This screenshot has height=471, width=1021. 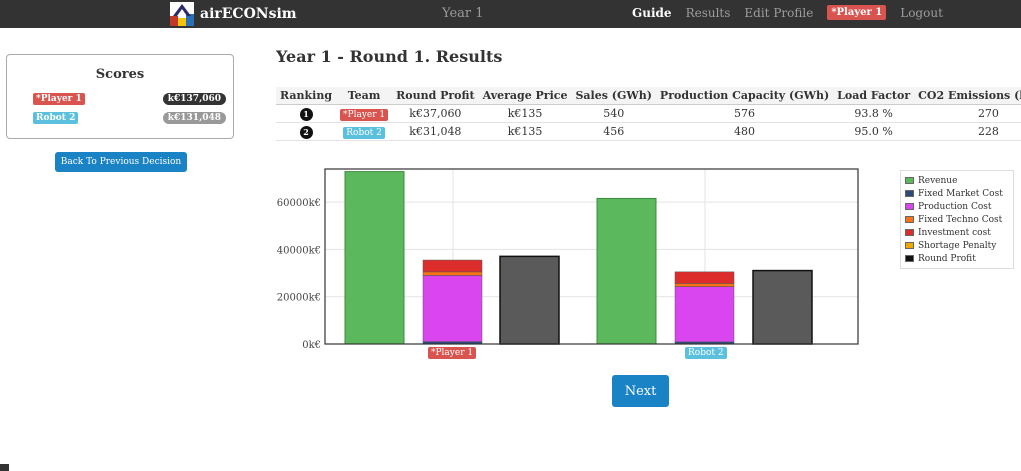 I want to click on team-cell: Robot 2, so click(x=364, y=132).